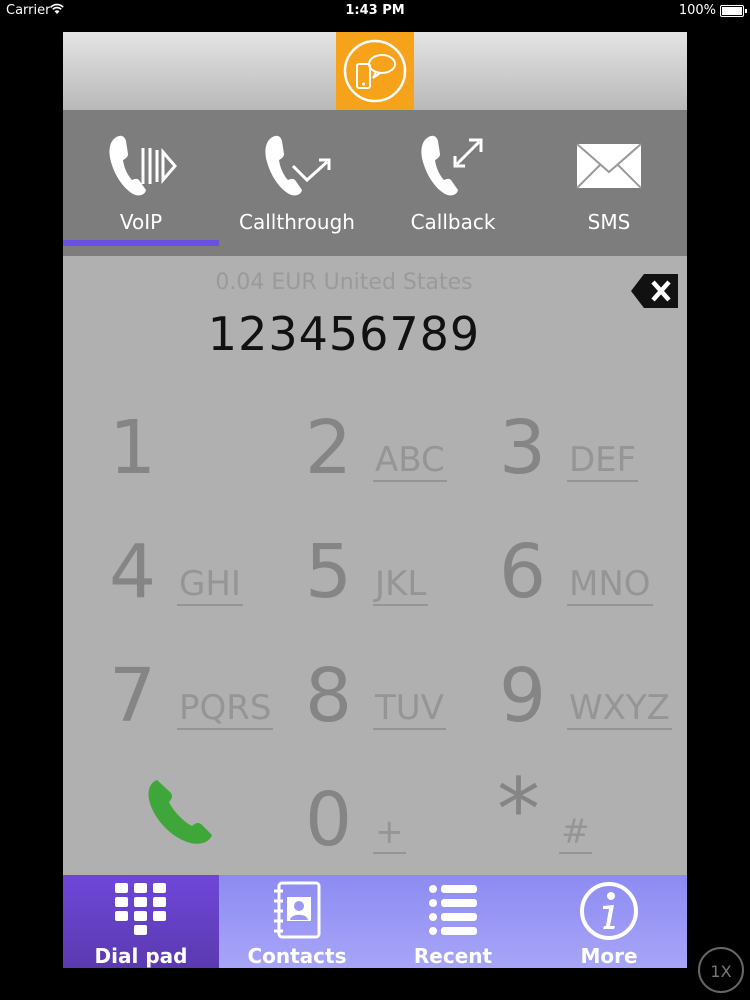 This screenshot has height=1000, width=750. What do you see at coordinates (619, 709) in the screenshot?
I see `key-letters: WXYZ` at bounding box center [619, 709].